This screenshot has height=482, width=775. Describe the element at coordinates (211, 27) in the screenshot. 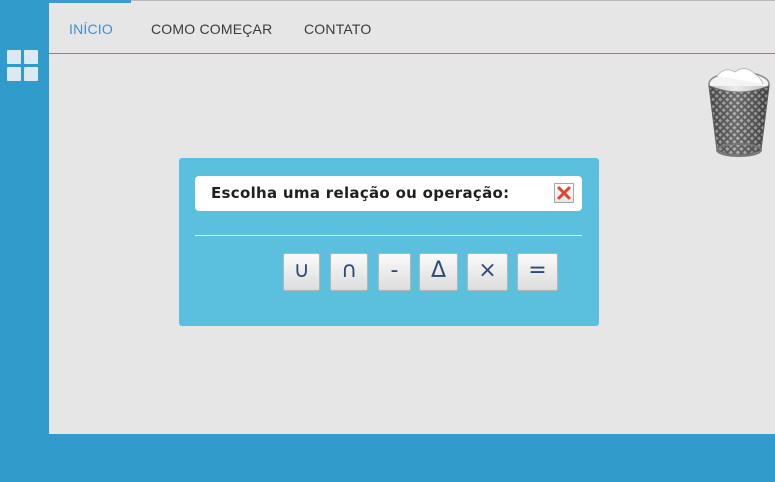

I see `nav-item-como-comecar: COMO COMEÇAR` at that location.